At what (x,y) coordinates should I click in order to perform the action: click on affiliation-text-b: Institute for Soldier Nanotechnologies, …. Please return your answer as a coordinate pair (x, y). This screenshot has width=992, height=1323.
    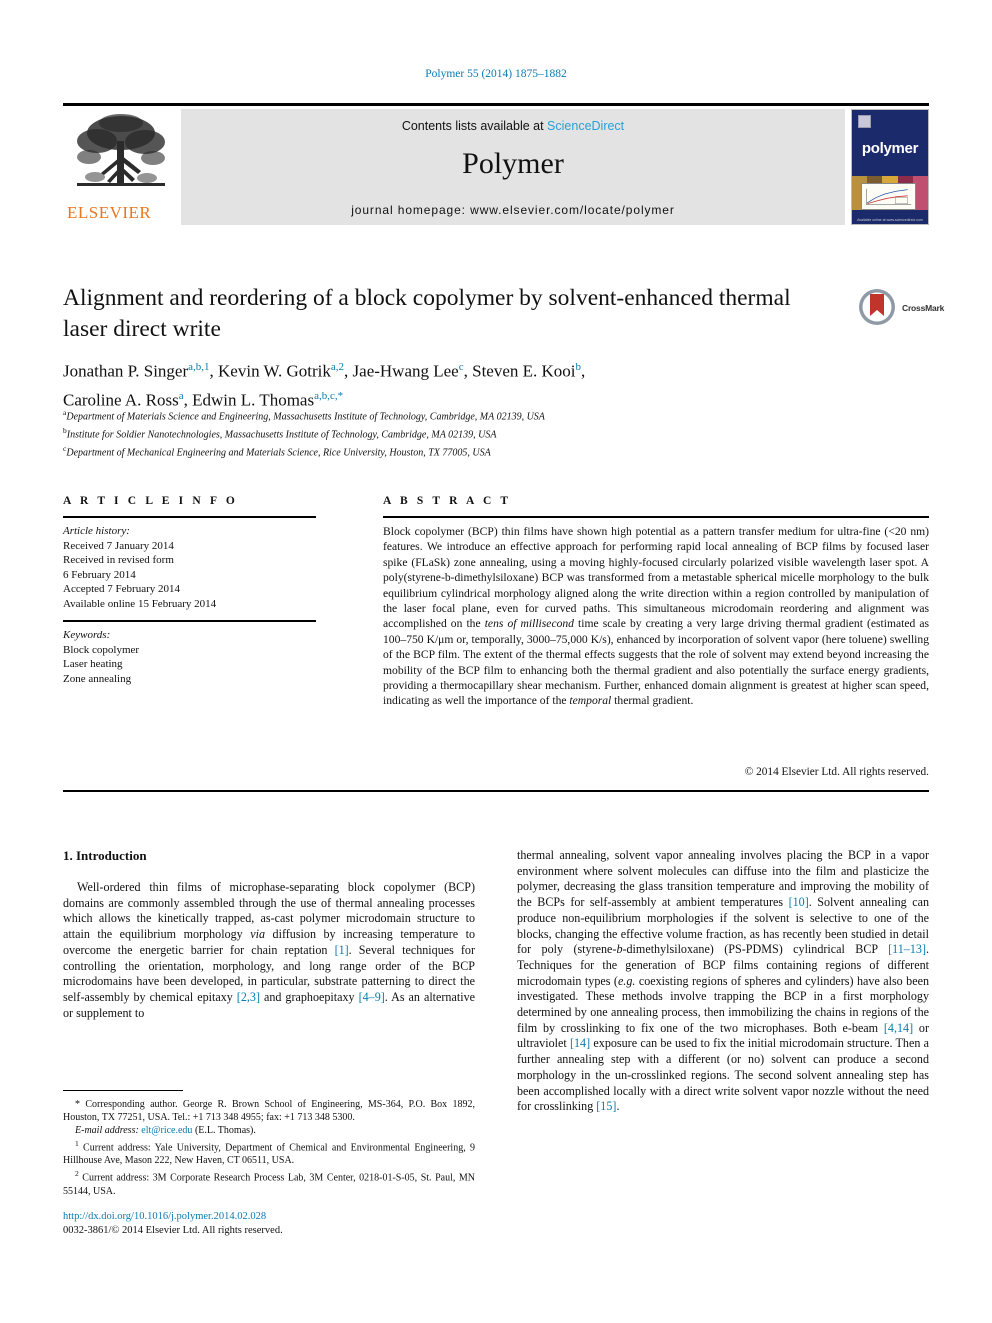
    Looking at the image, I should click on (281, 435).